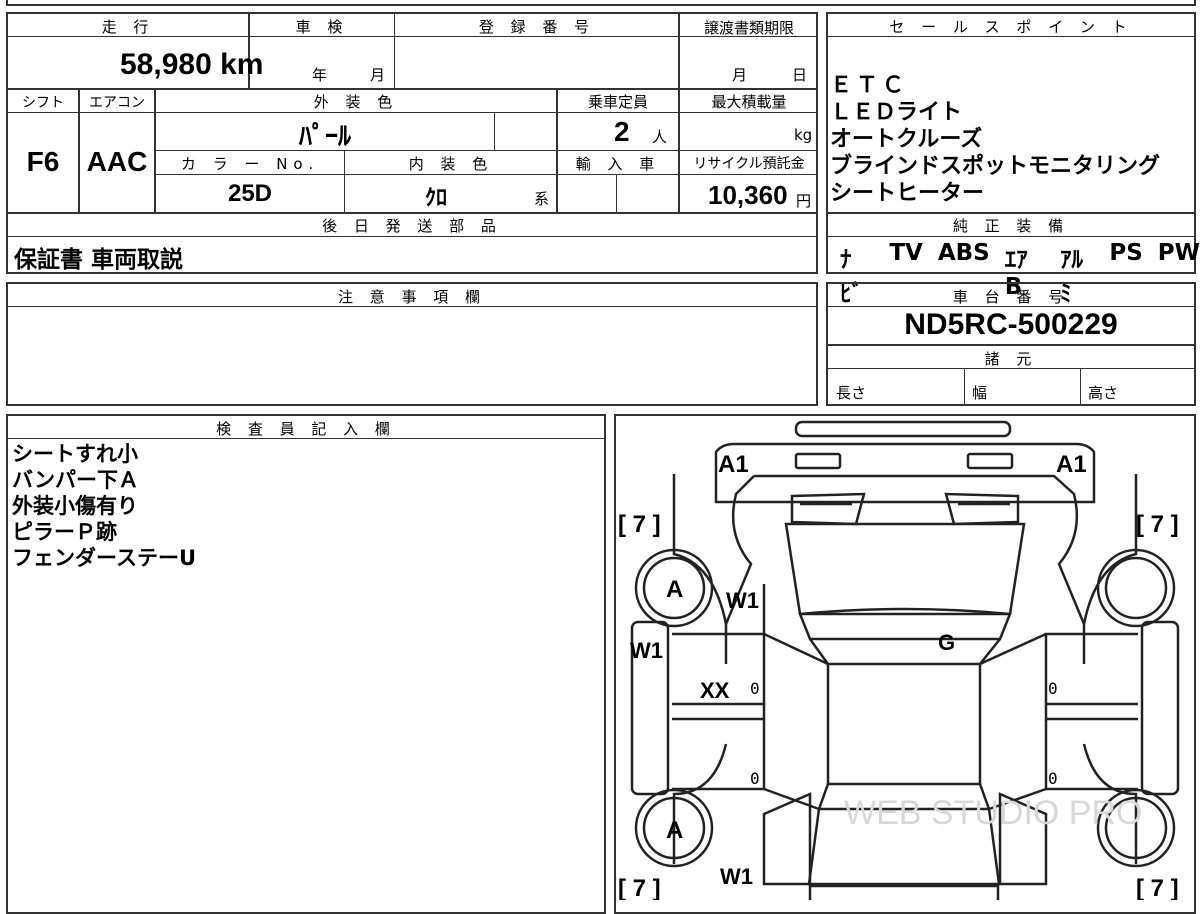  I want to click on recycle-label: リサイクル預託金, so click(749, 164).